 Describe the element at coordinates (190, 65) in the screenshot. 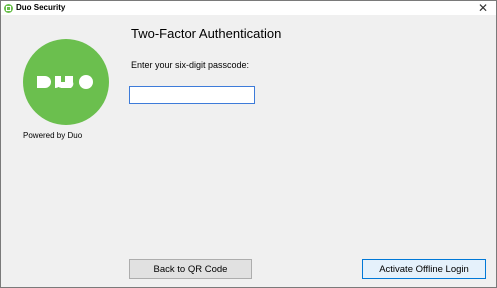

I see `passcode-prompt: Enter your six-digit passcode:` at that location.